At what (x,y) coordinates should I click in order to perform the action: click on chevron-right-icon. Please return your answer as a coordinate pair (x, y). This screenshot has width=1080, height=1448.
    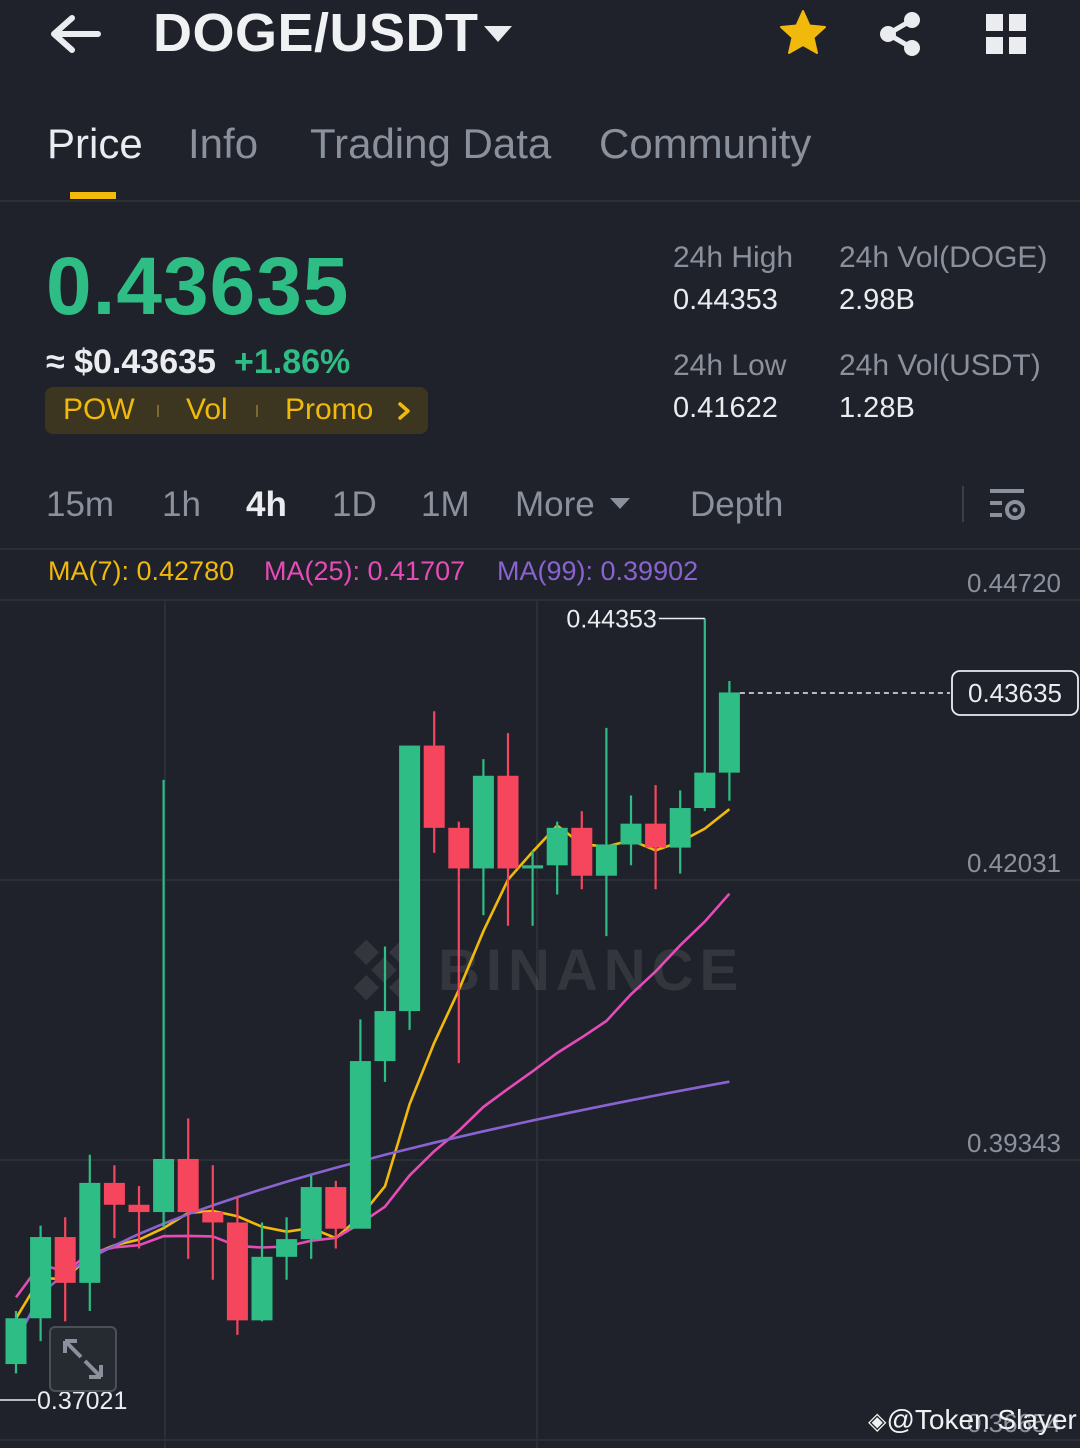
    Looking at the image, I should click on (404, 411).